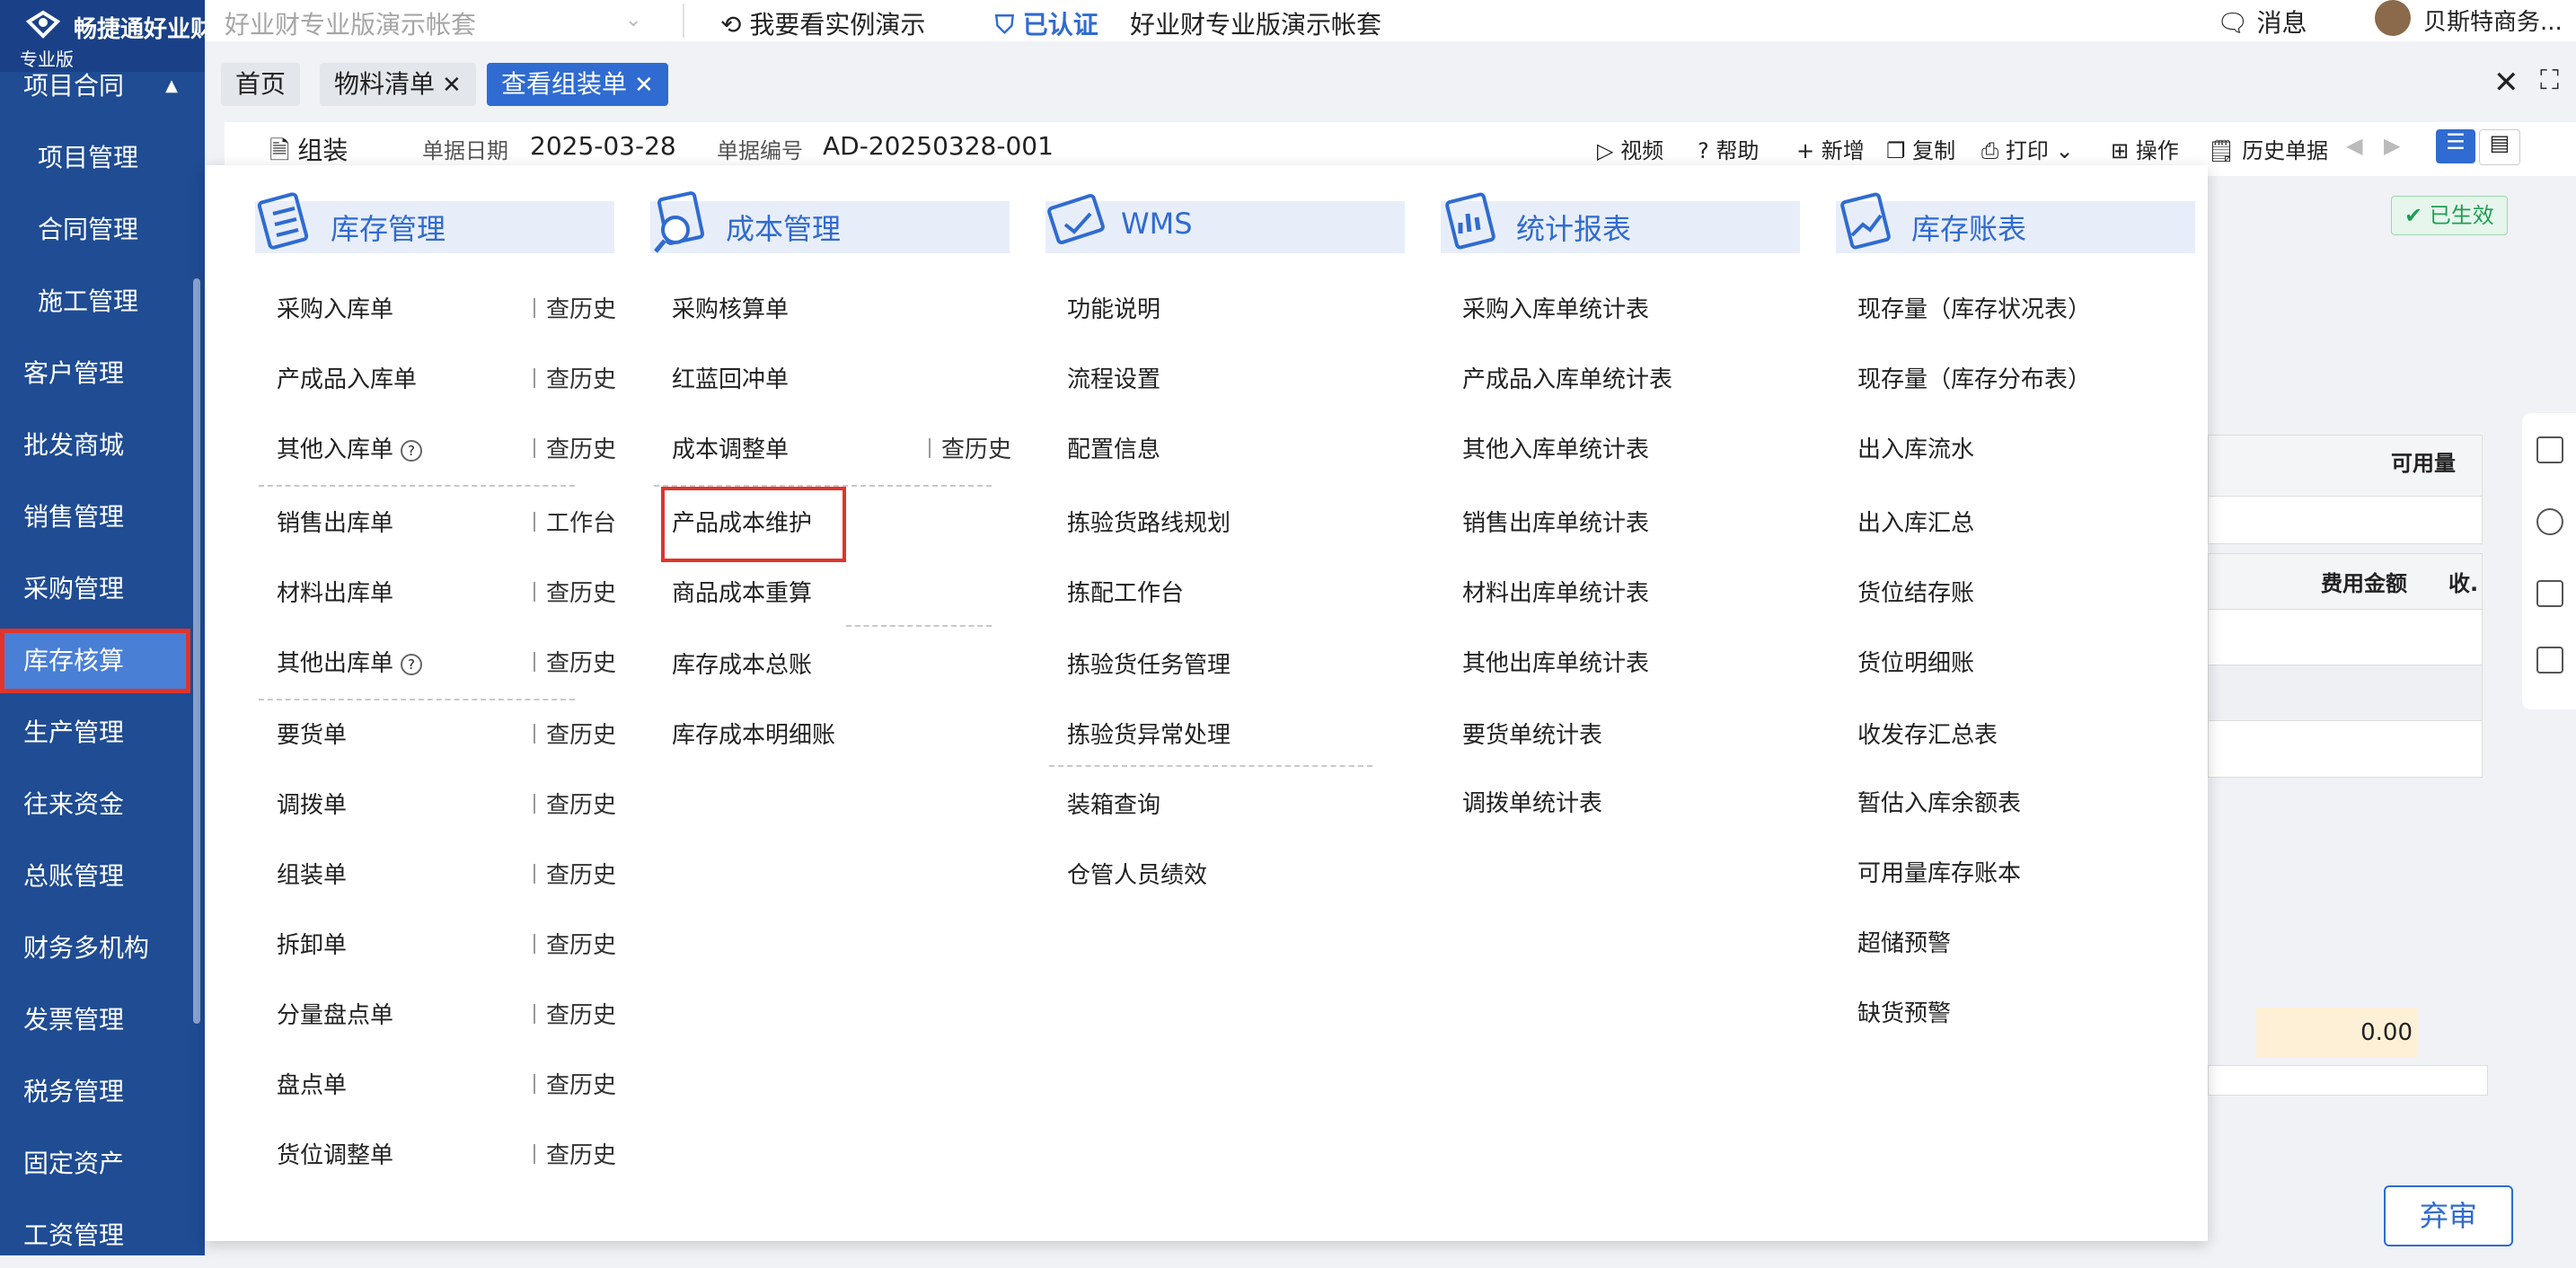 The image size is (2576, 1268). What do you see at coordinates (2348, 1080) in the screenshot?
I see `input-field` at bounding box center [2348, 1080].